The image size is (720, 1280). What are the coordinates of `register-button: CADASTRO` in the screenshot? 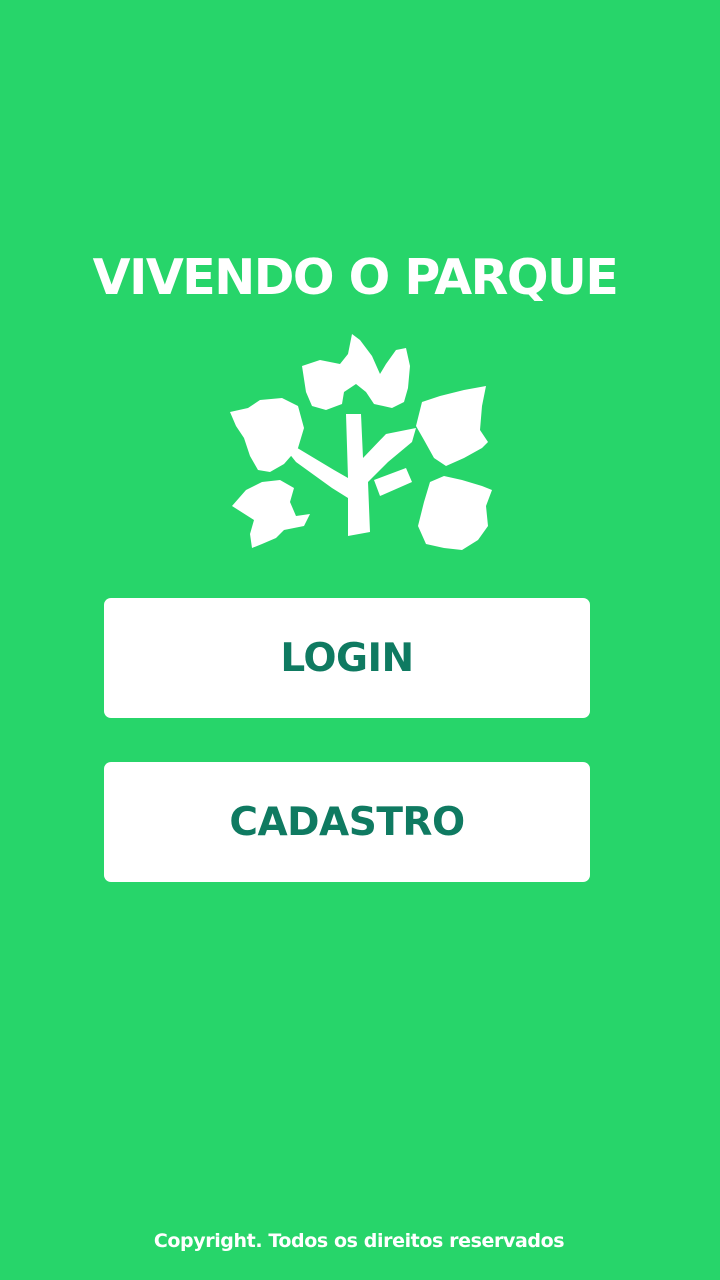 It's located at (347, 822).